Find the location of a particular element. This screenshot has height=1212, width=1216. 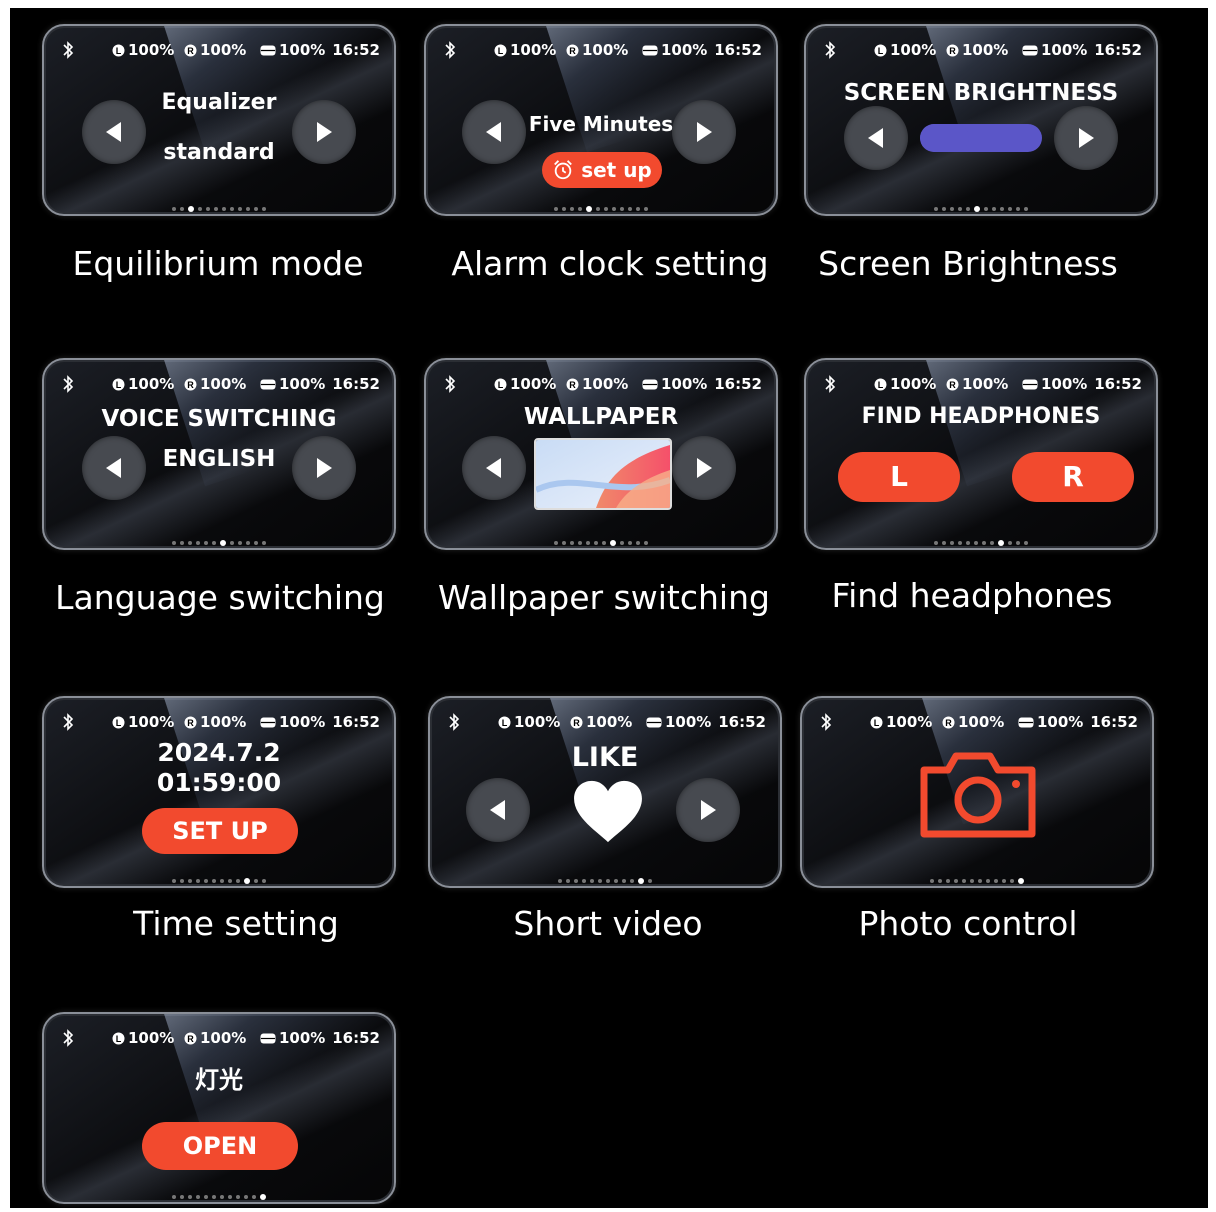

left-arrow-icon is located at coordinates (493, 468).